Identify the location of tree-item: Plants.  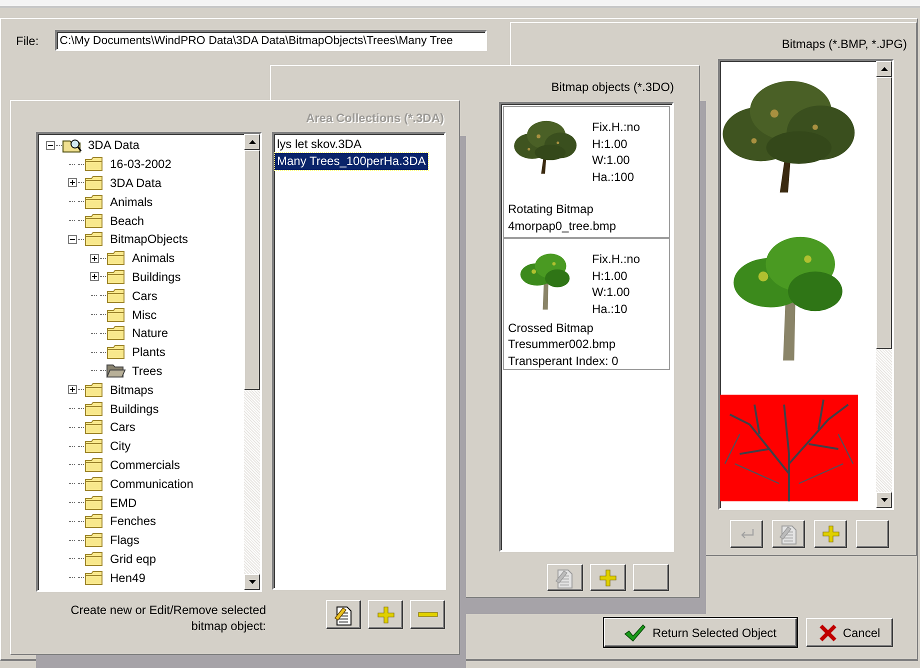
(149, 352).